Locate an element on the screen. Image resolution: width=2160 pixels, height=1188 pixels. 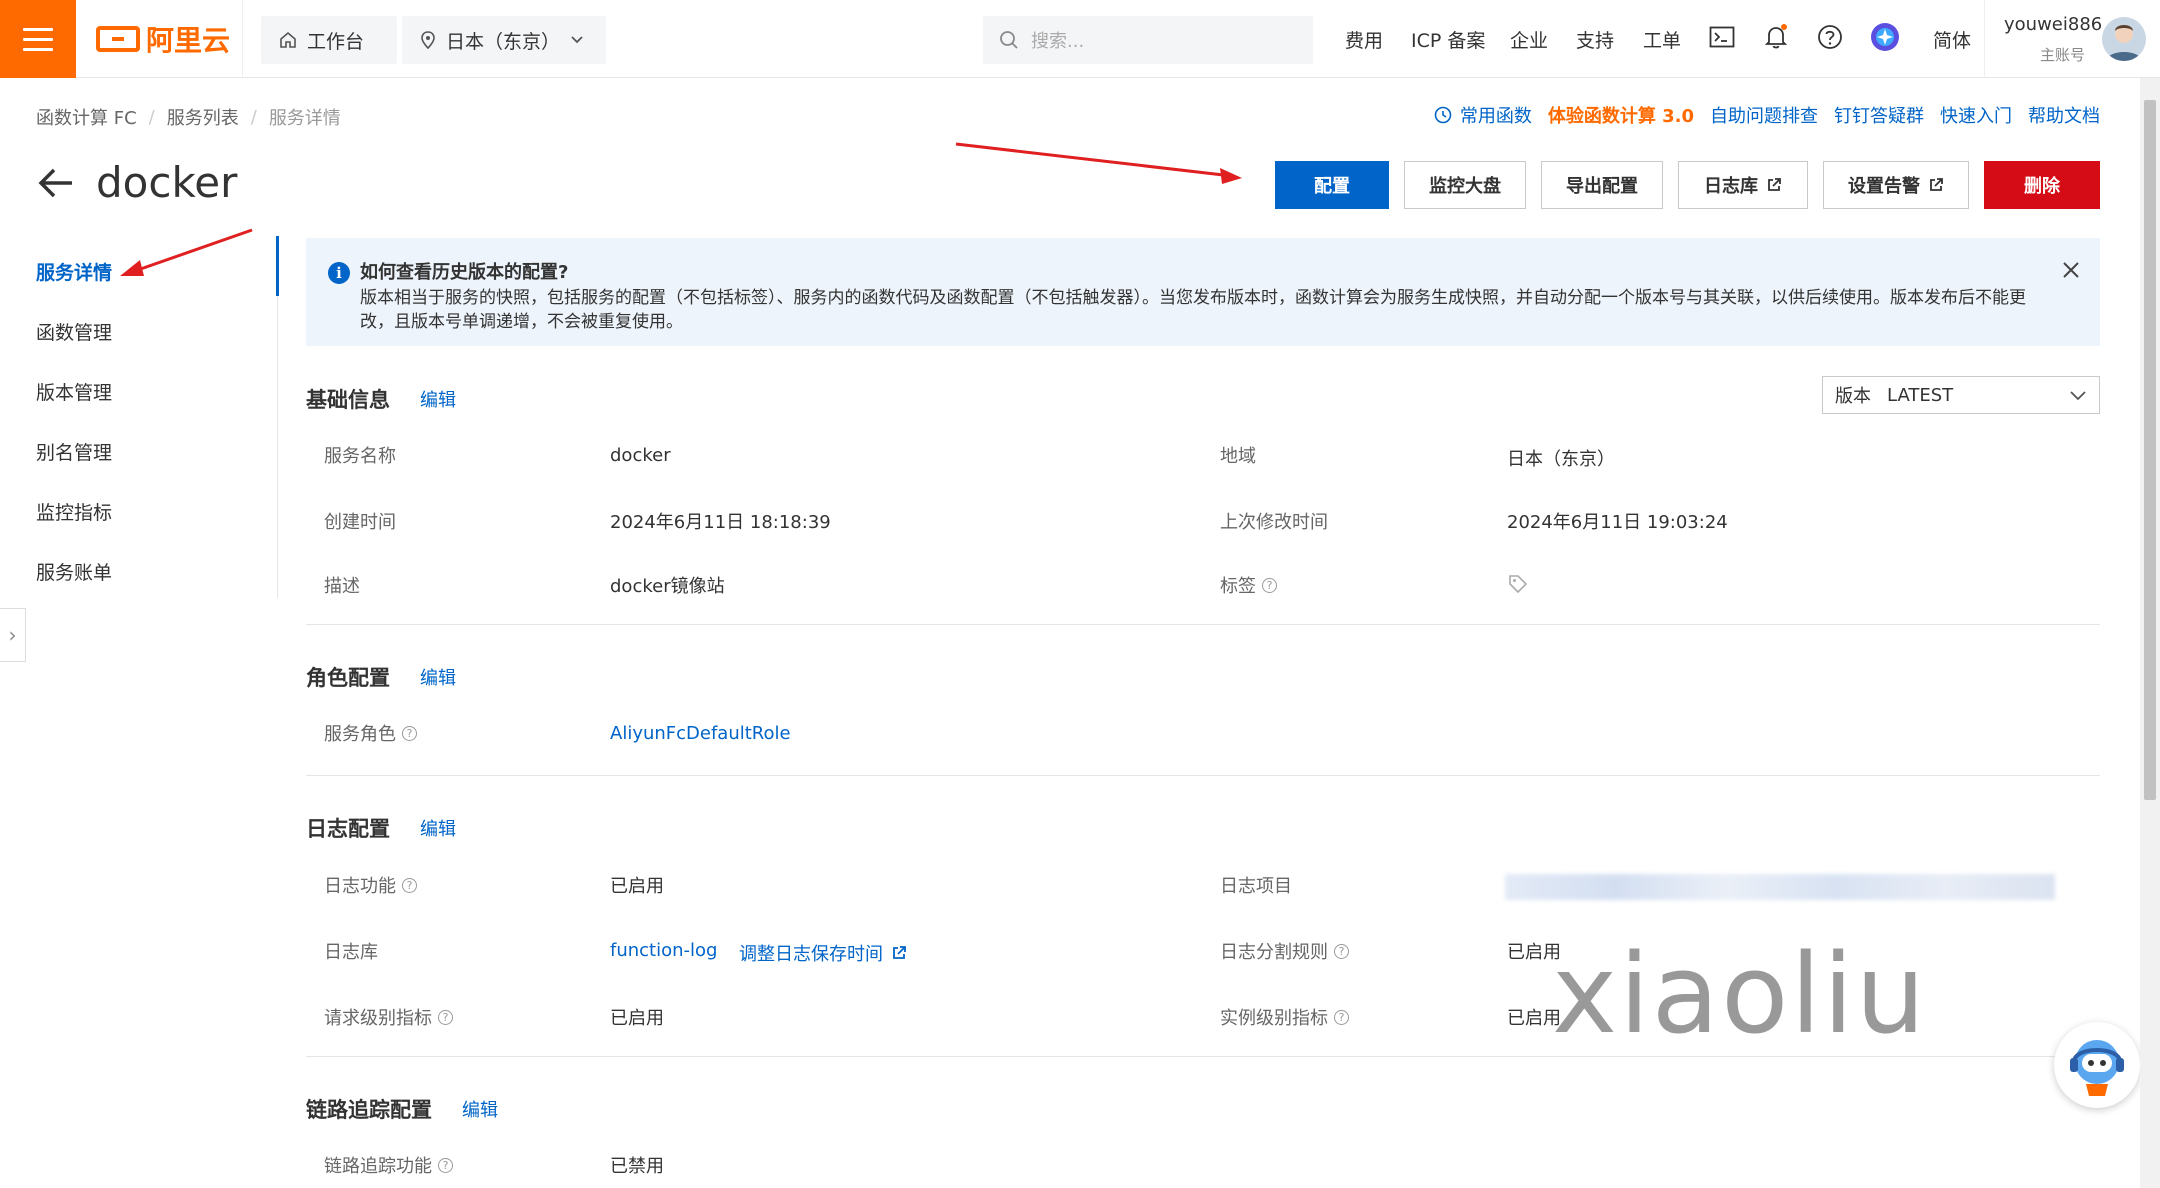
logstore-button-label: 日志库 is located at coordinates (1731, 186).